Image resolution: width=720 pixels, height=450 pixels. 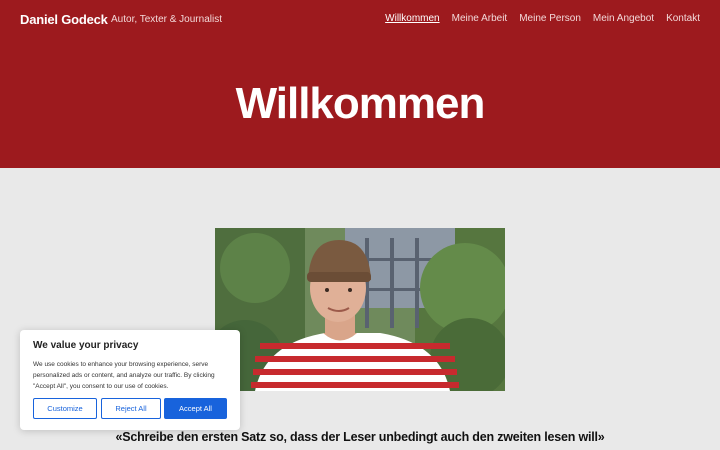 What do you see at coordinates (550, 18) in the screenshot?
I see `nav-item-meine-person: Meine Person` at bounding box center [550, 18].